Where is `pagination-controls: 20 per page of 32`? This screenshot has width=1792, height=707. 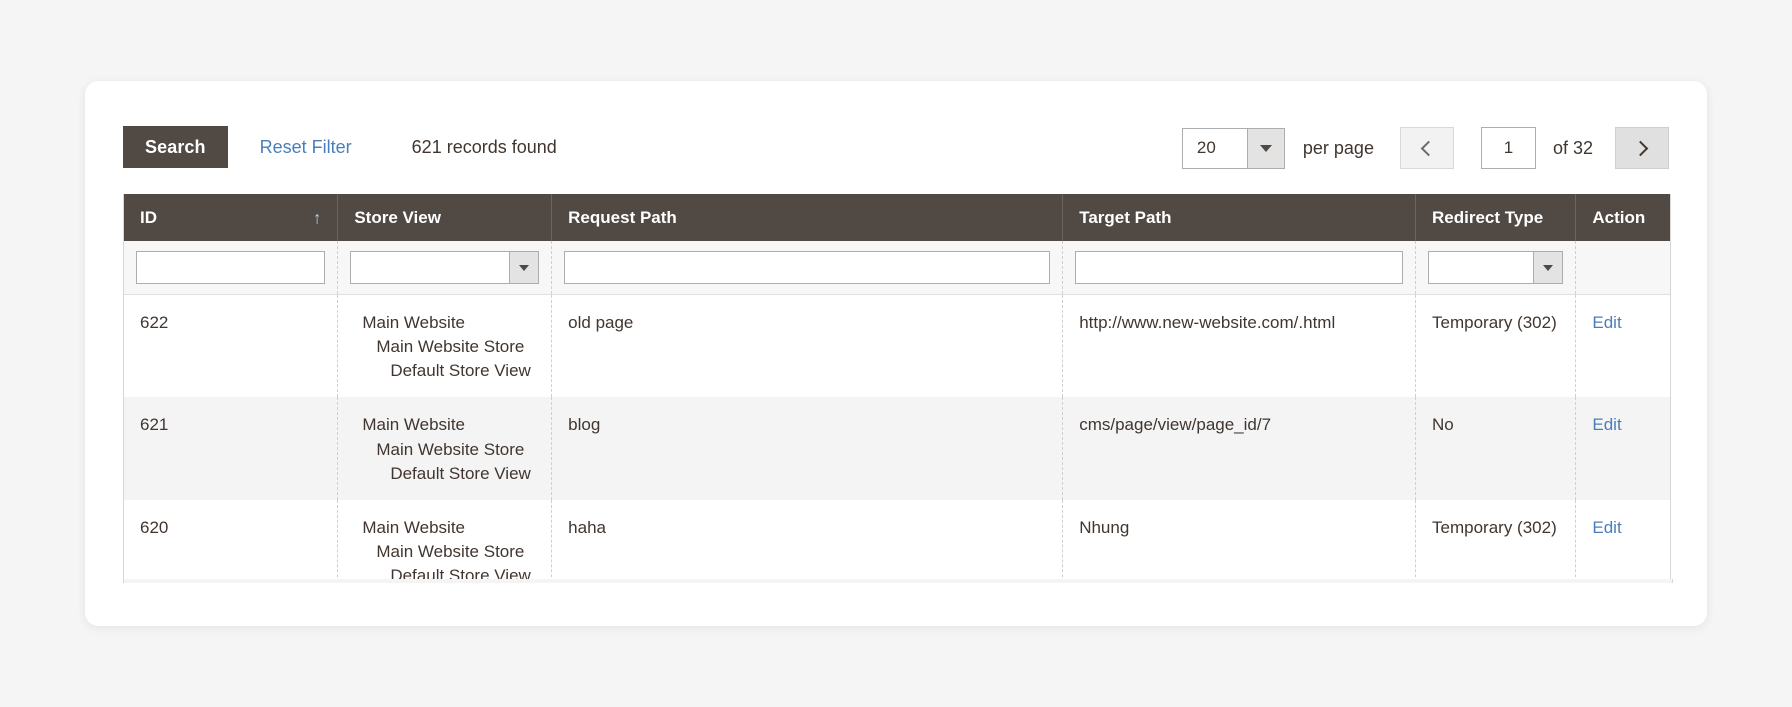
pagination-controls: 20 per page of 32 is located at coordinates (1425, 148).